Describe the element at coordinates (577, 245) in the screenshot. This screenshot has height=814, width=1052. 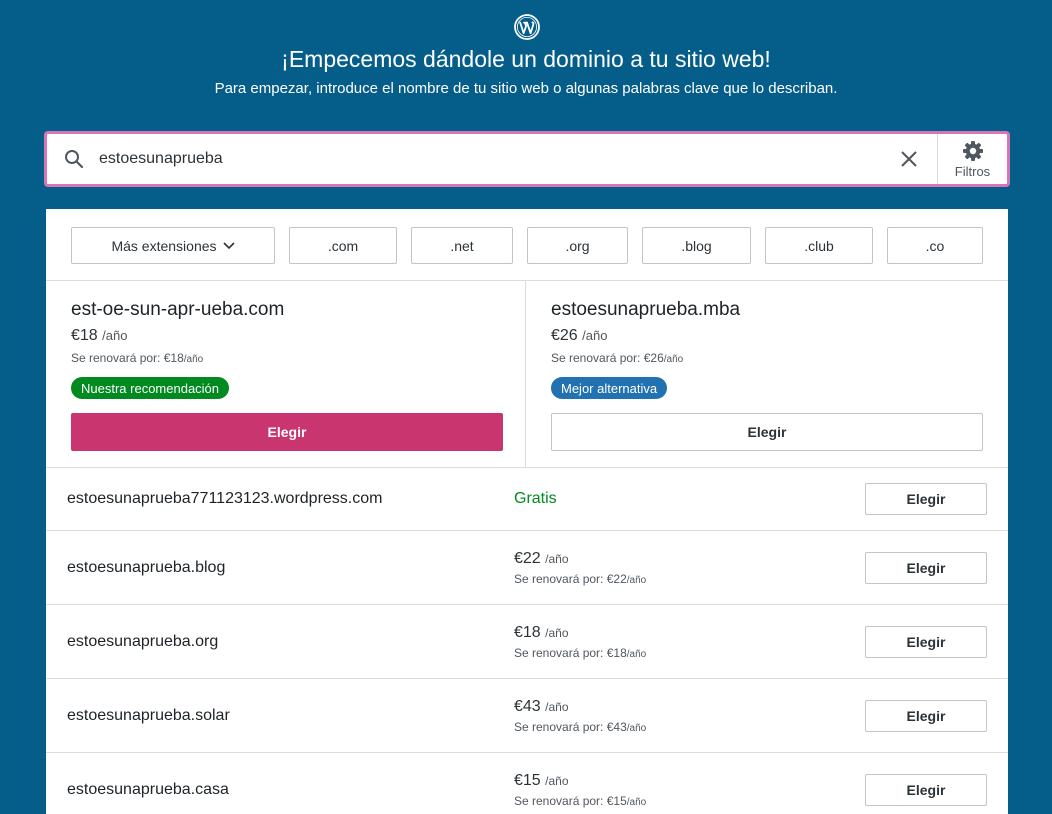
I see `extension-org-button: .org` at that location.